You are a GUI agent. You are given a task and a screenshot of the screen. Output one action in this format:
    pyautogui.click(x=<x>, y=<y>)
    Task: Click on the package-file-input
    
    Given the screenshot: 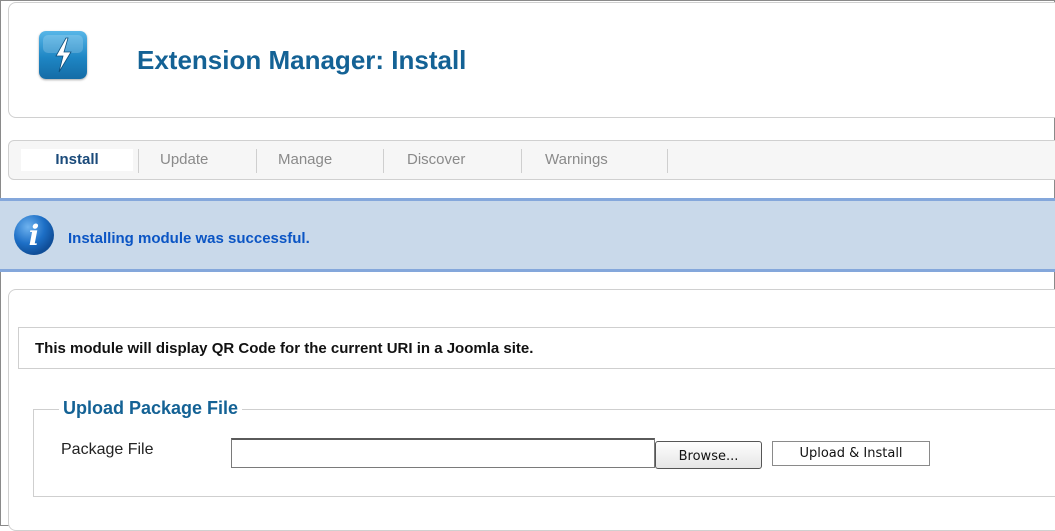 What is the action you would take?
    pyautogui.click(x=443, y=453)
    